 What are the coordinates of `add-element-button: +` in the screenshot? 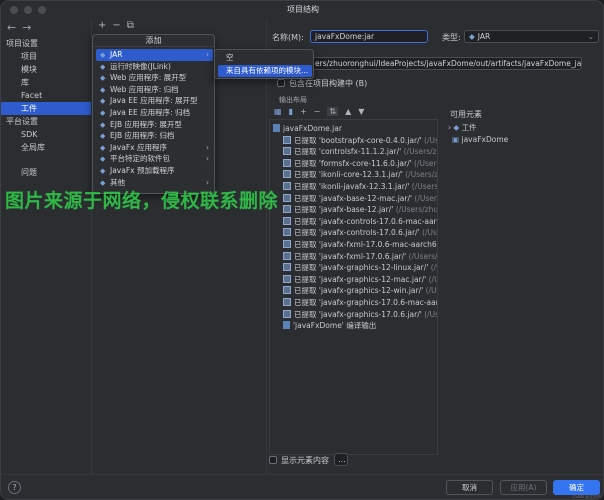 It's located at (303, 111).